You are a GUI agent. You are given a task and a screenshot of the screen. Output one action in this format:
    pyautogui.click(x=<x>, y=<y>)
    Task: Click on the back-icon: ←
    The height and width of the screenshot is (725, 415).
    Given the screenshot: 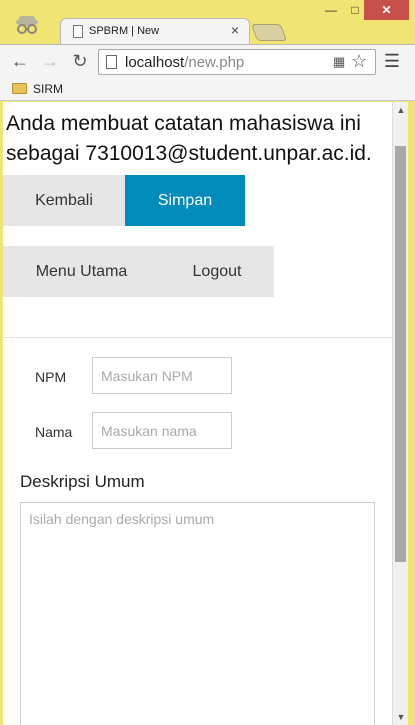 What is the action you would take?
    pyautogui.click(x=20, y=61)
    